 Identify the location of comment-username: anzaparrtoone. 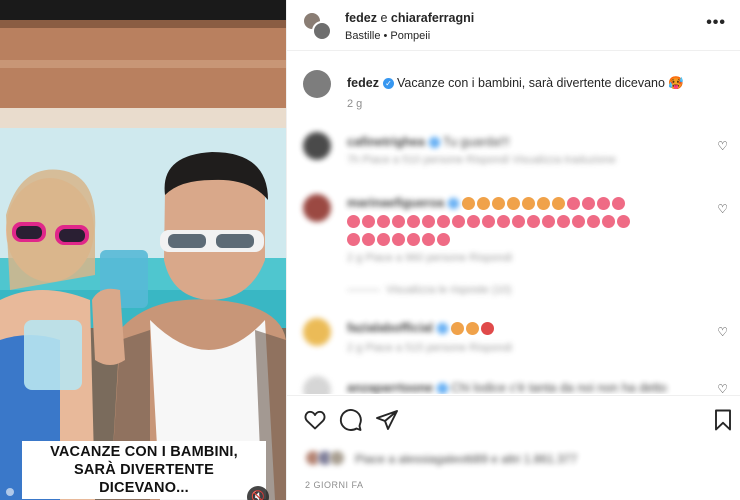
(390, 387).